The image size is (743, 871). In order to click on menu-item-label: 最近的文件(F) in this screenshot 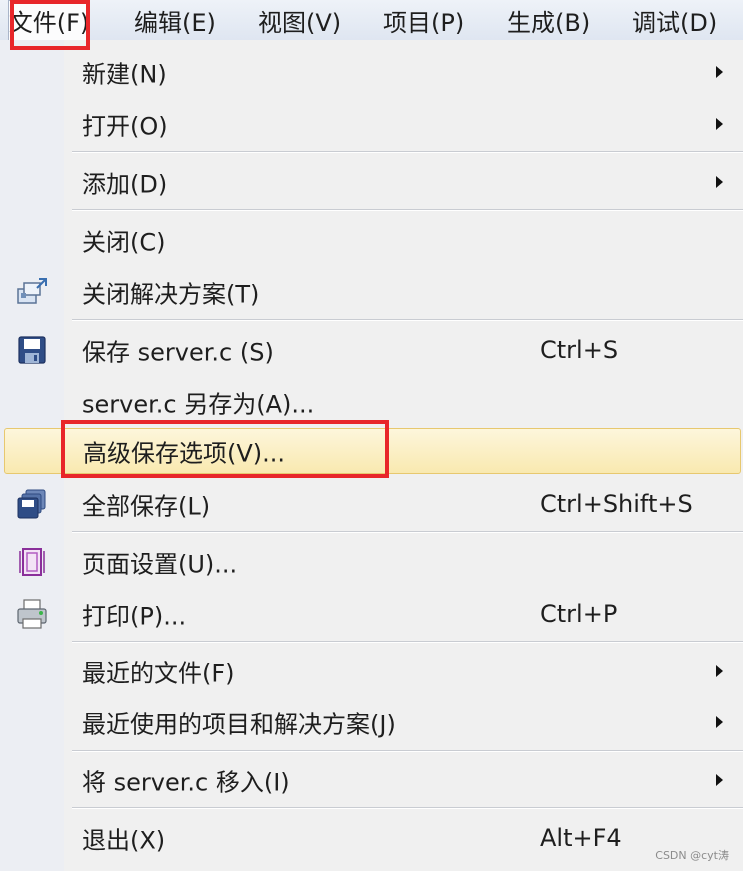, I will do `click(158, 673)`.